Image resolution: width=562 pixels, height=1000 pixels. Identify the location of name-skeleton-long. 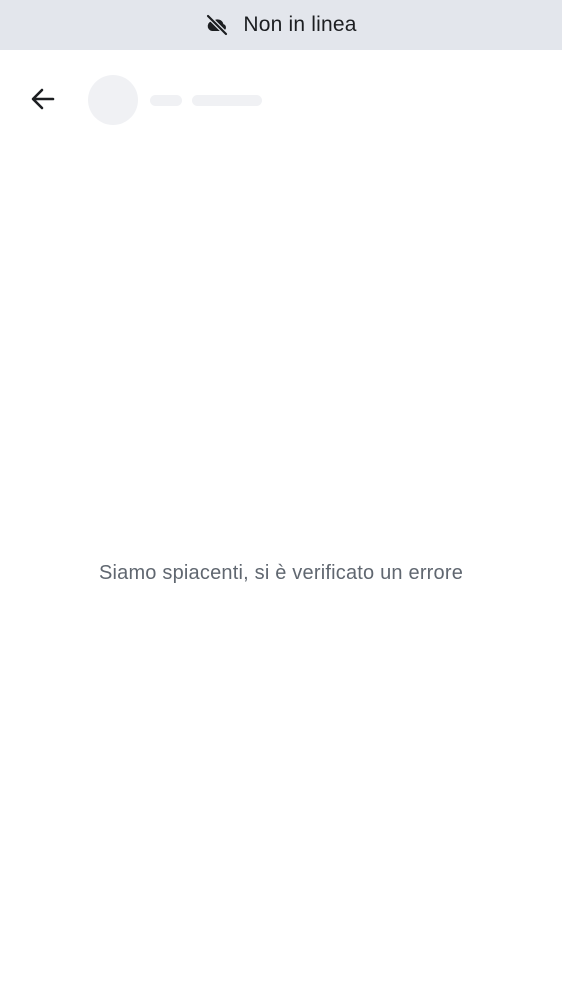
(227, 100).